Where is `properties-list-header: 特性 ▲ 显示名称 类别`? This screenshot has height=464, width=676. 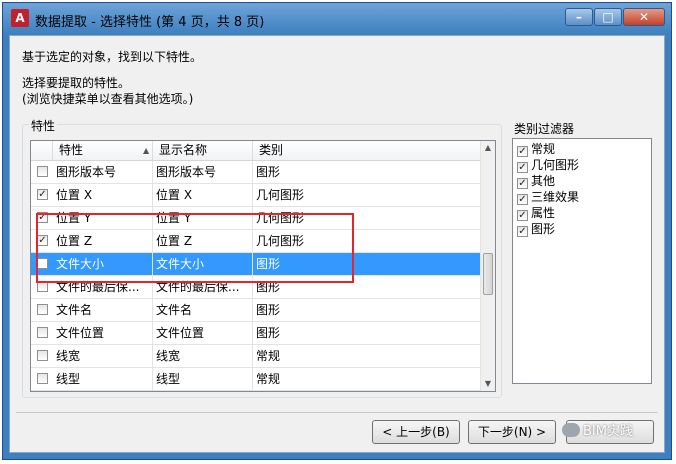
properties-list-header: 特性 ▲ 显示名称 类别 is located at coordinates (257, 151).